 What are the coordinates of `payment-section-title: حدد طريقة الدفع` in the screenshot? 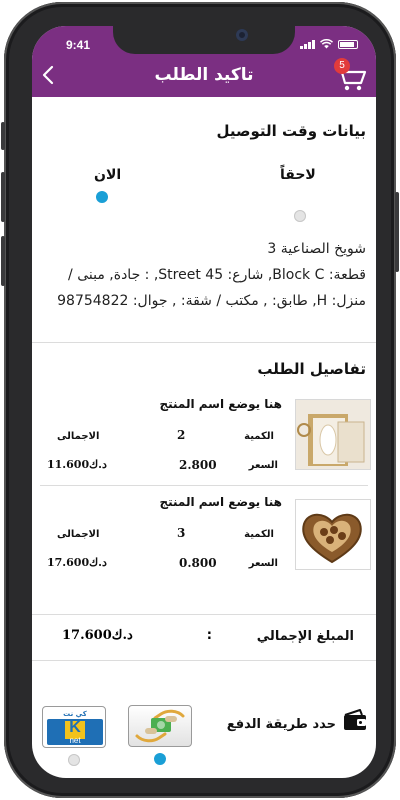 It's located at (281, 724).